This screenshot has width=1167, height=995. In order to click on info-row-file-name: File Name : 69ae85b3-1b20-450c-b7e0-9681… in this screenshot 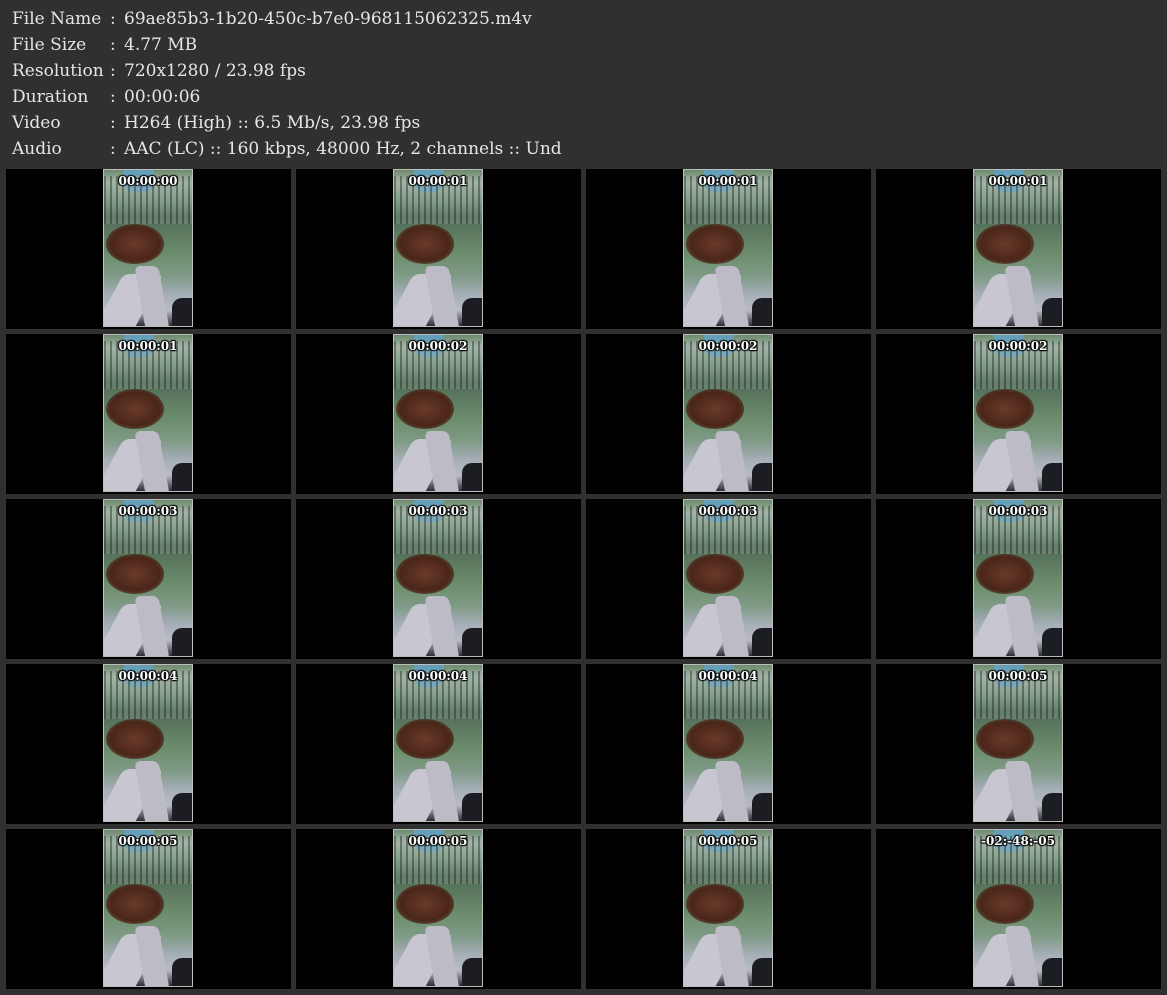, I will do `click(582, 19)`.